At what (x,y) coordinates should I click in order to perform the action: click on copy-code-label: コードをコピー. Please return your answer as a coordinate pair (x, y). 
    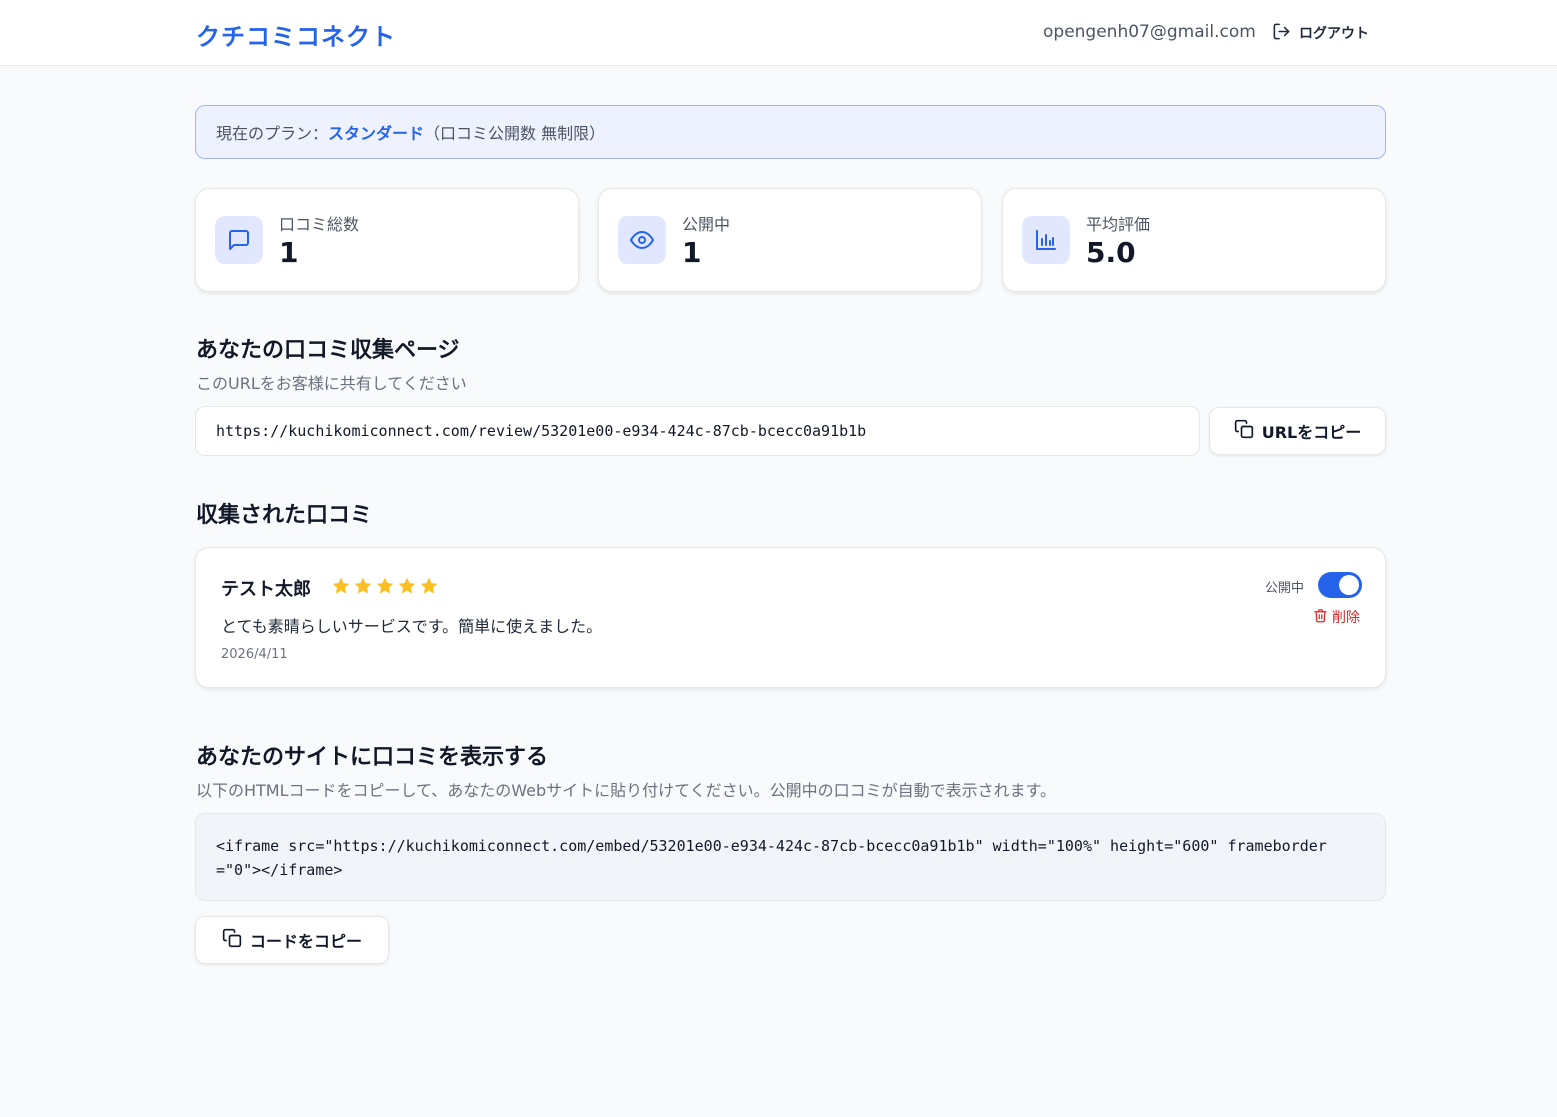
    Looking at the image, I should click on (305, 941).